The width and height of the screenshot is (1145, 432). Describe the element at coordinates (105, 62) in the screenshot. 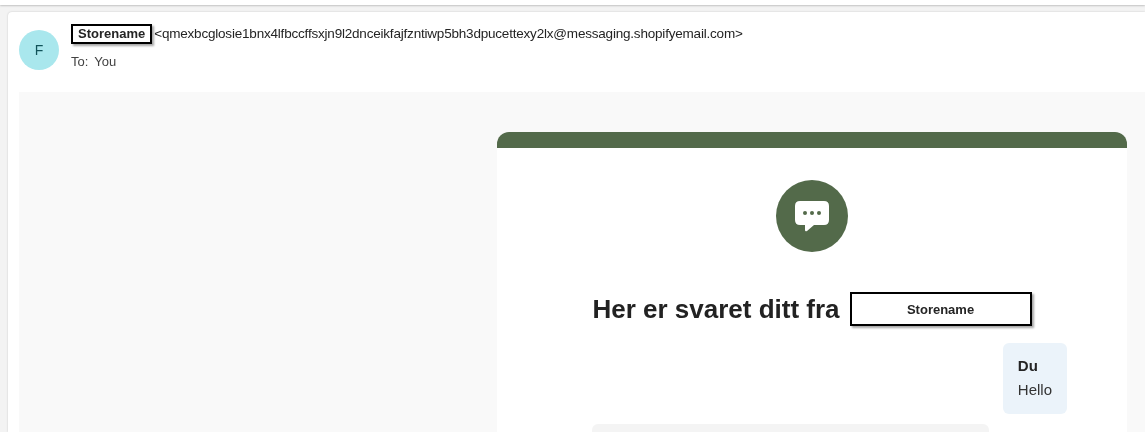

I see `recipient-name: You` at that location.